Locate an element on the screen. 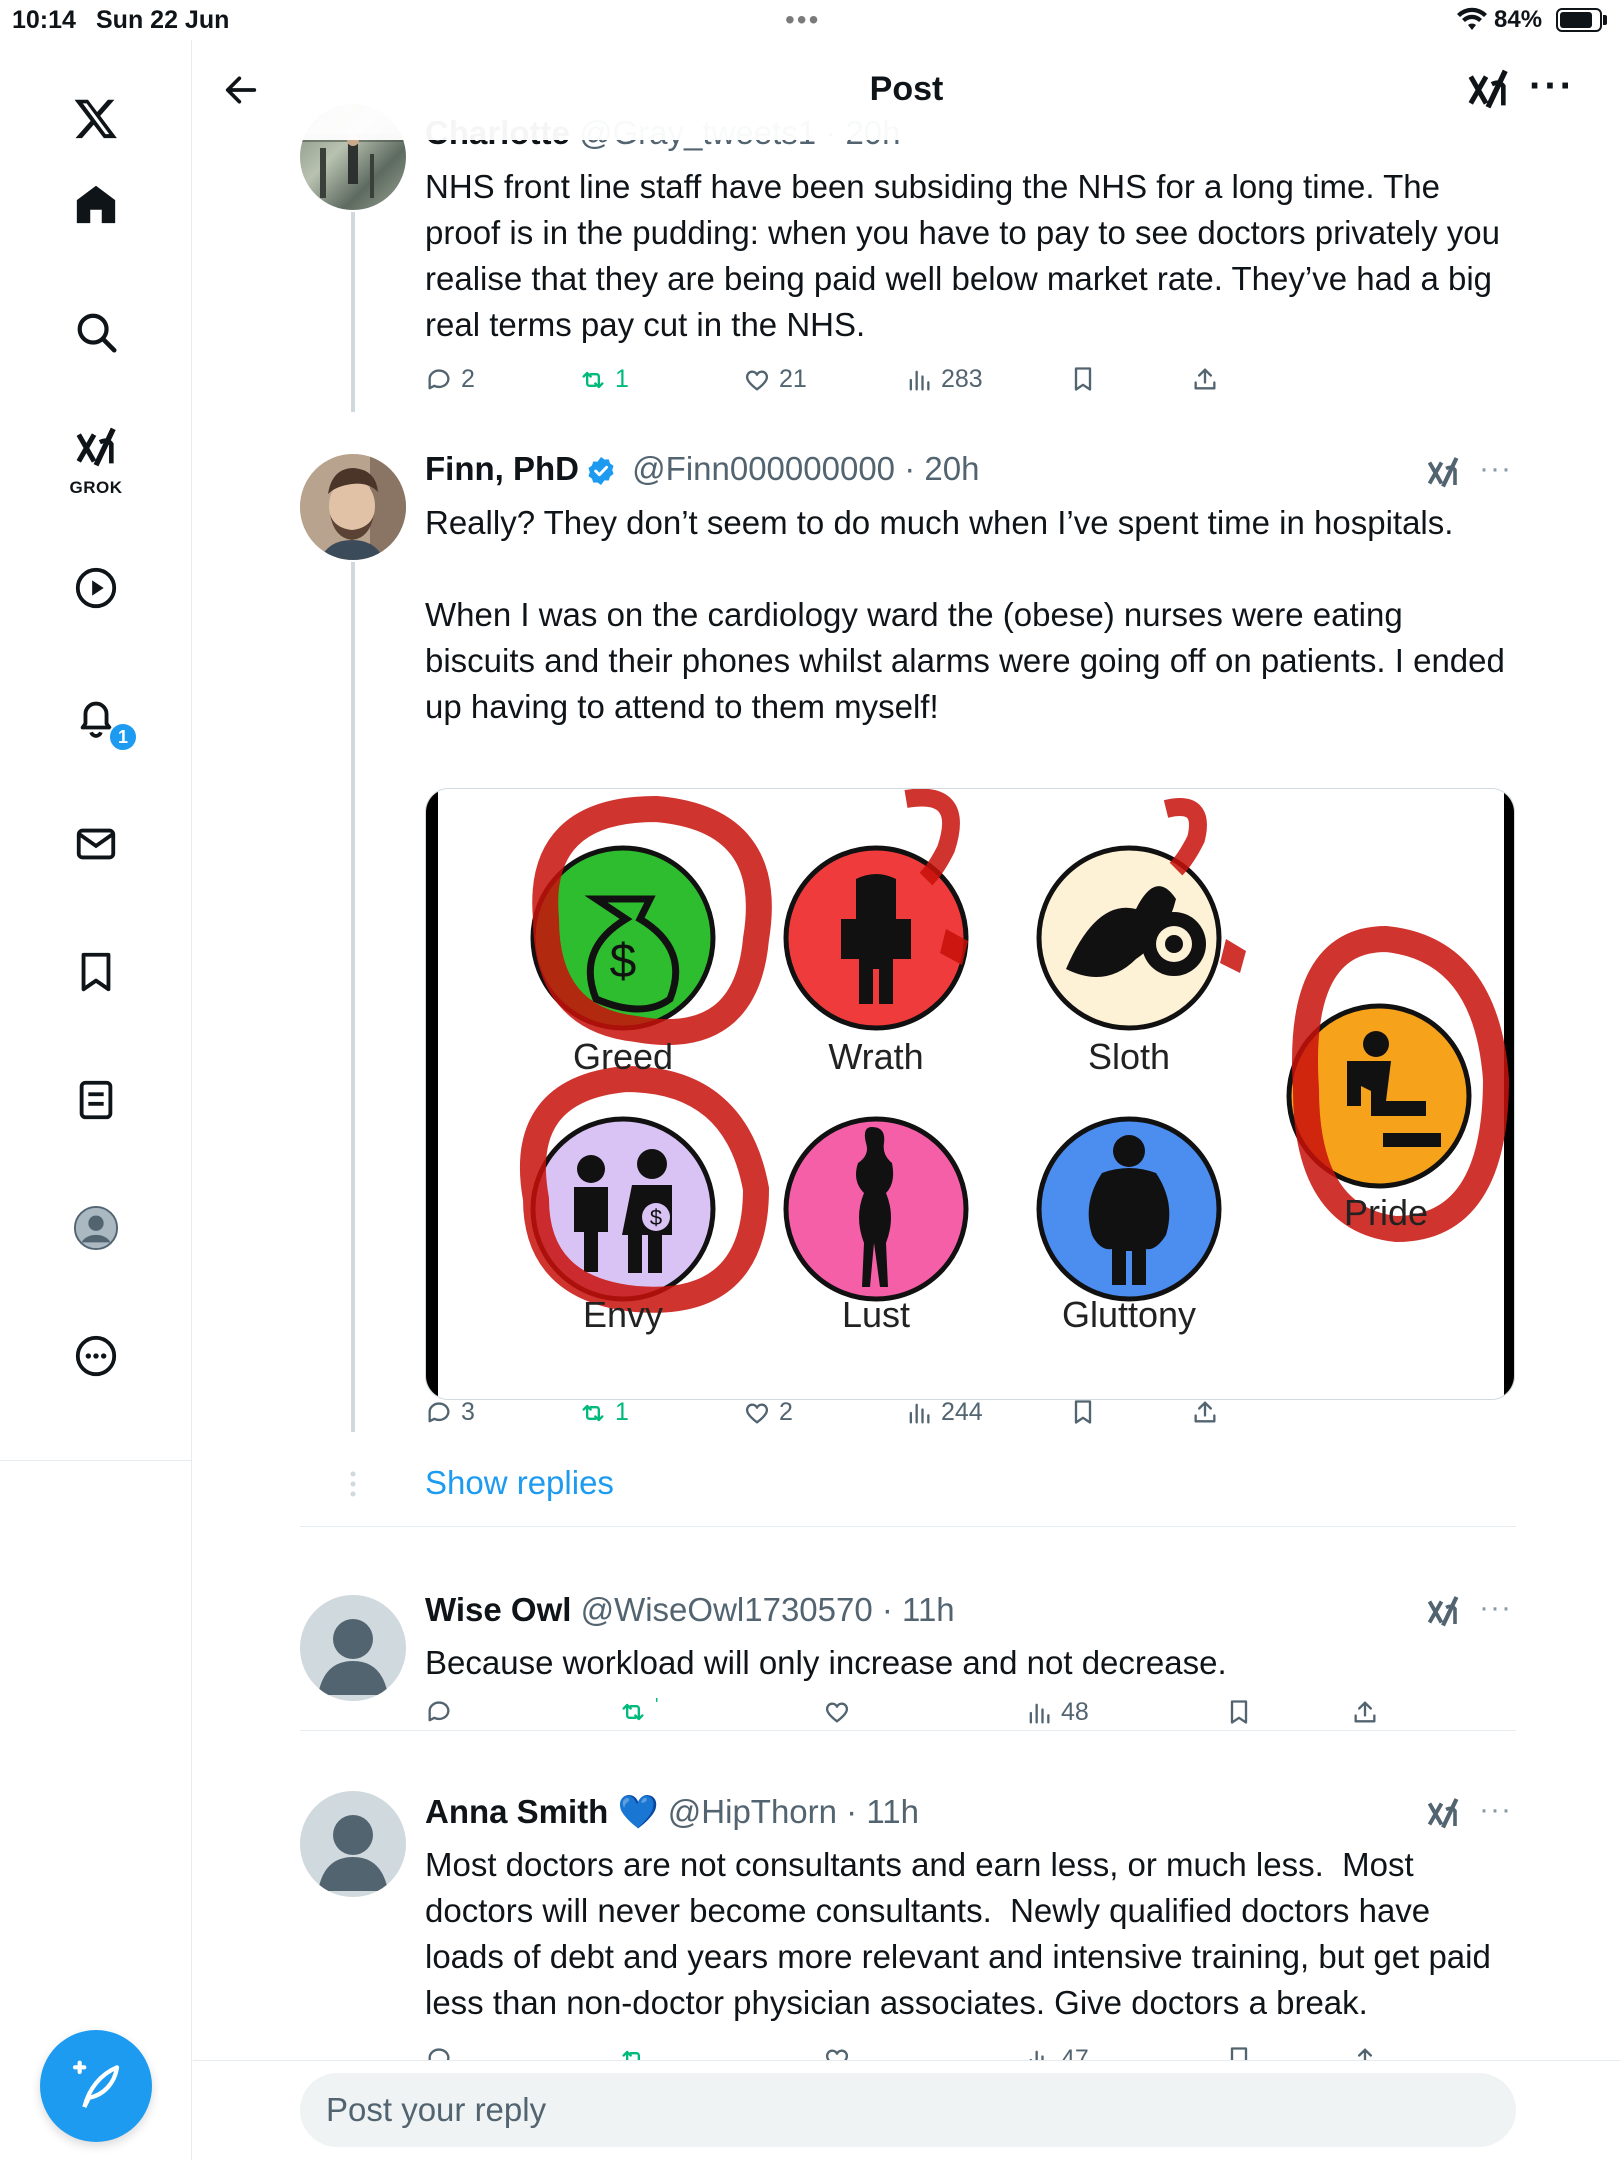 Image resolution: width=1620 pixels, height=2160 pixels. reply-button: 3 is located at coordinates (450, 1412).